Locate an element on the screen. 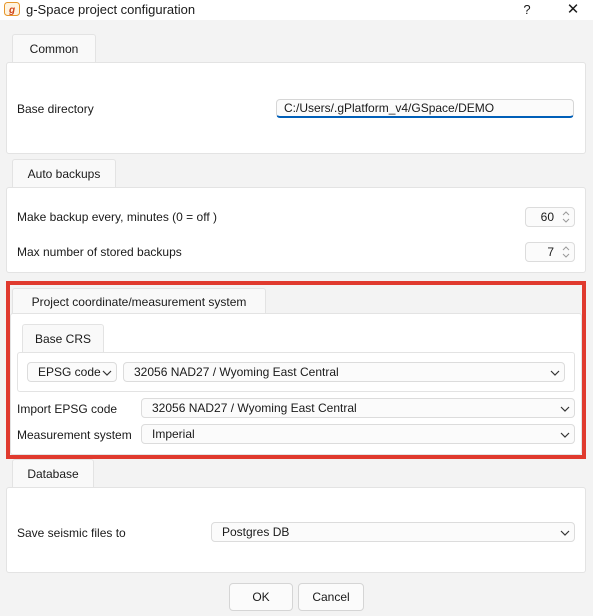  epsg-code-type-dropdown: EPSG code is located at coordinates (72, 372).